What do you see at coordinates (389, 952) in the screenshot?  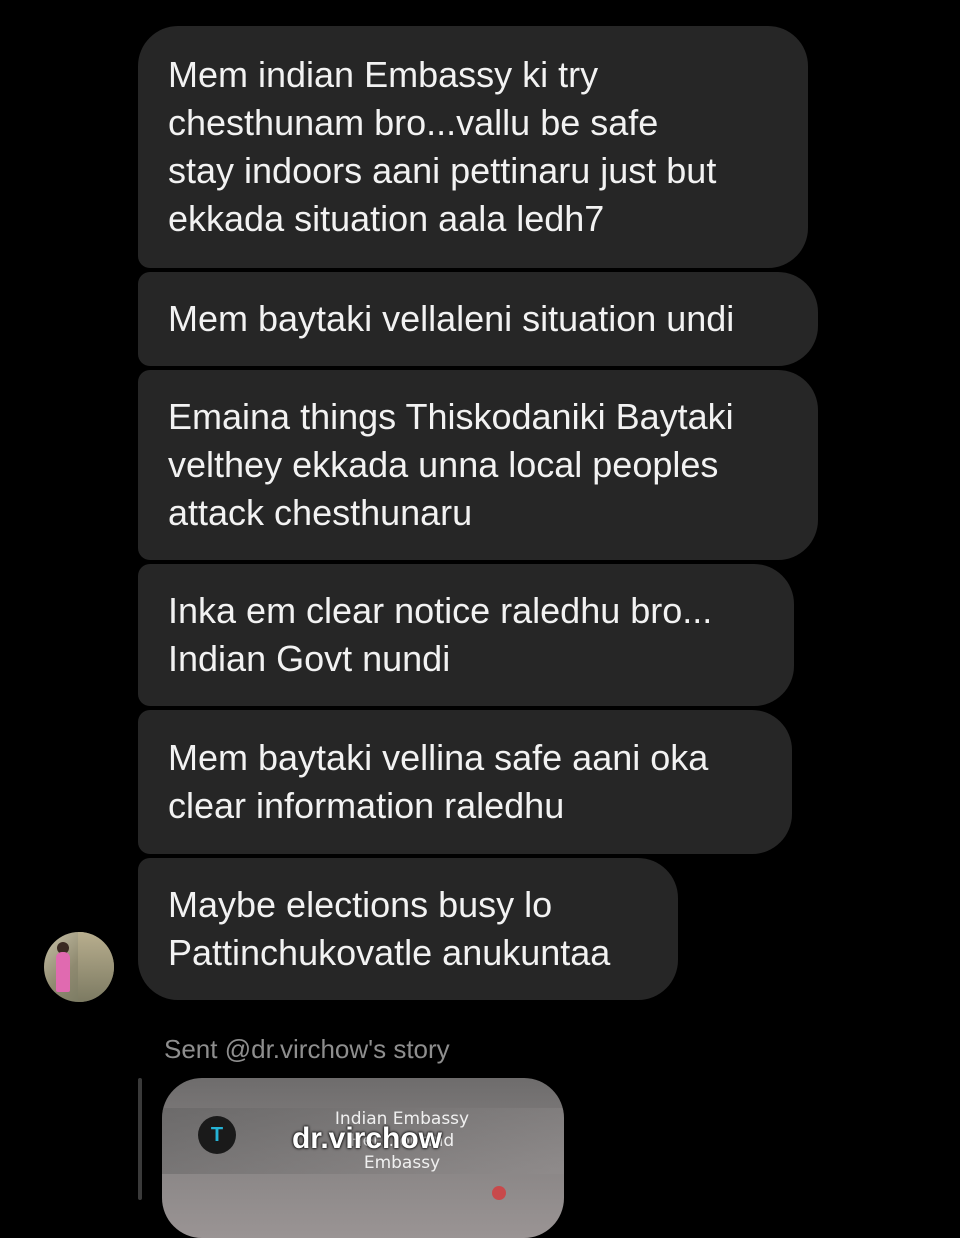 I see `message-text-line: Pattinchukovatle anukuntaa` at bounding box center [389, 952].